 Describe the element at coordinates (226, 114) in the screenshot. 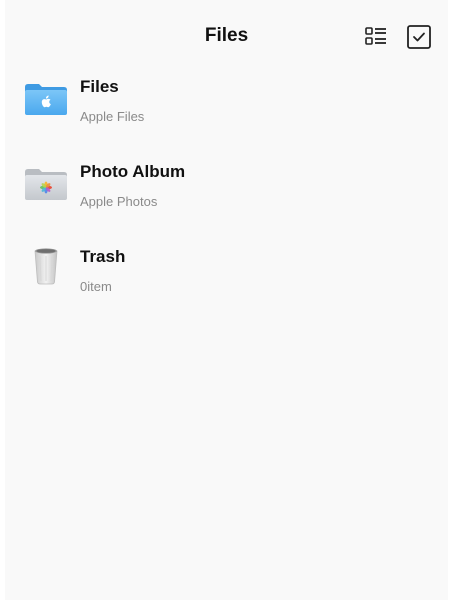

I see `list-item-files: Files Apple Files` at that location.